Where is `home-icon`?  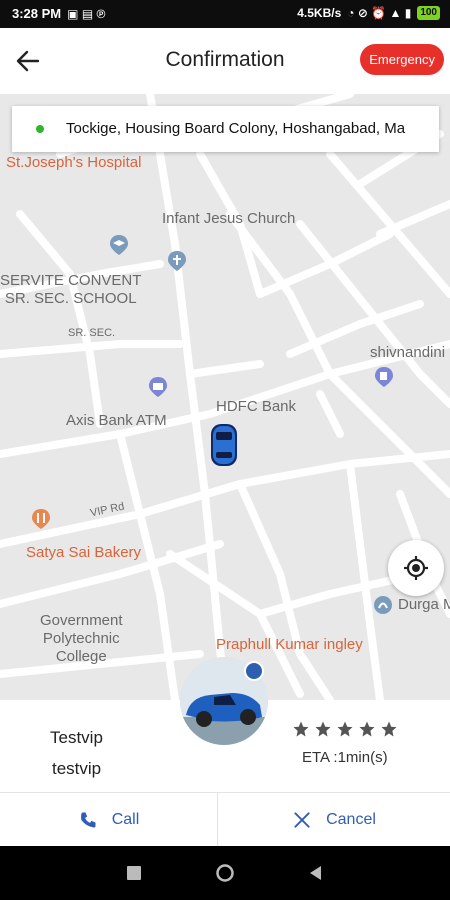 home-icon is located at coordinates (225, 873).